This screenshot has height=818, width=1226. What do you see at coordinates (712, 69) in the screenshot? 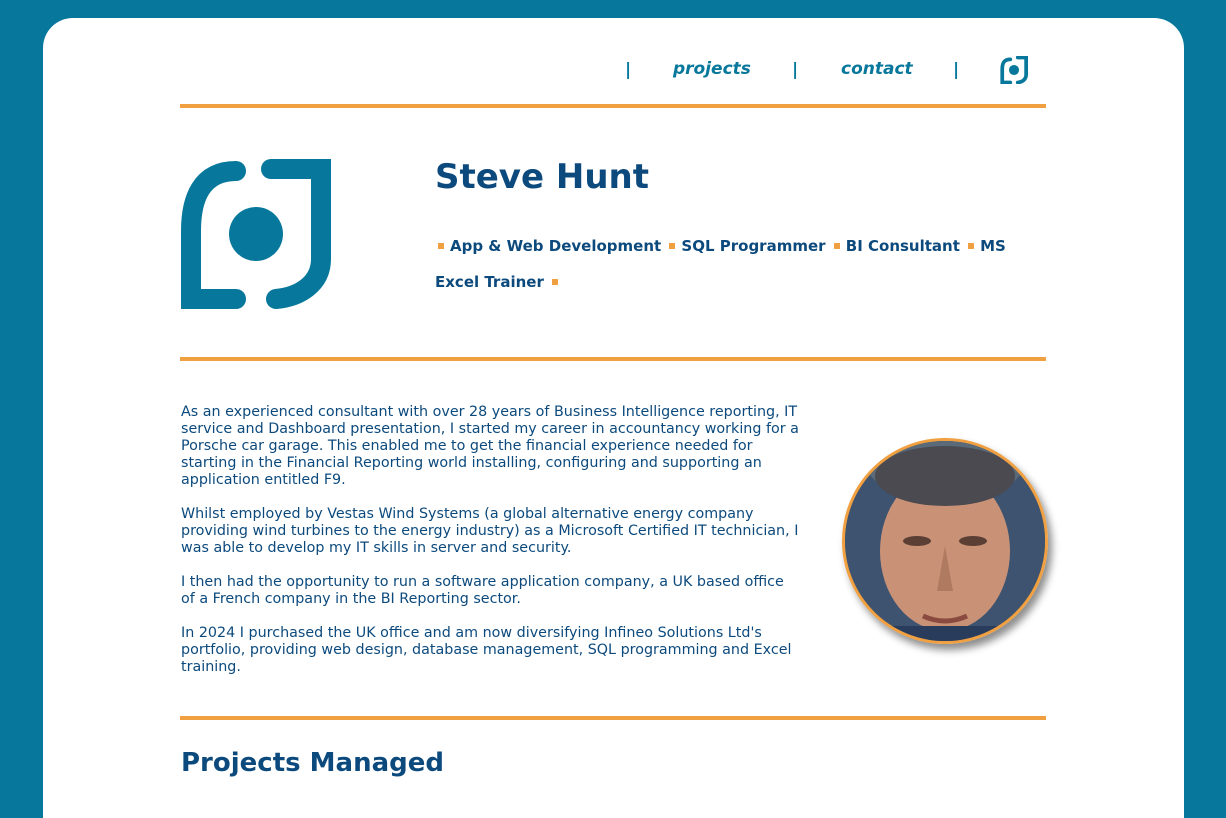
I see `nav-link-projects: projects` at bounding box center [712, 69].